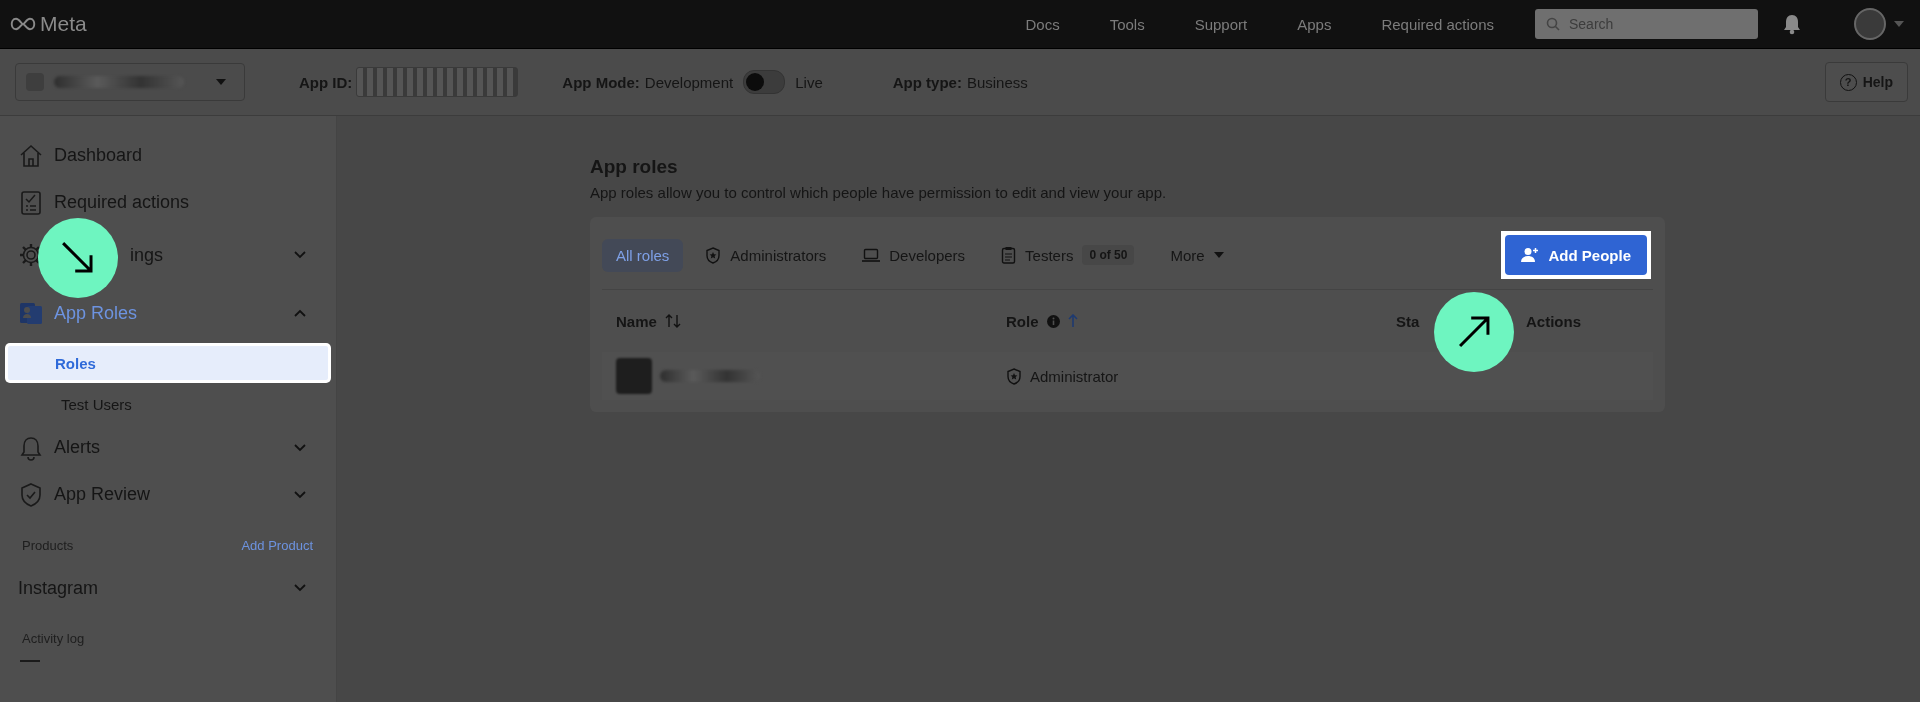 The image size is (1920, 702). What do you see at coordinates (31, 202) in the screenshot?
I see `checklist-icon` at bounding box center [31, 202].